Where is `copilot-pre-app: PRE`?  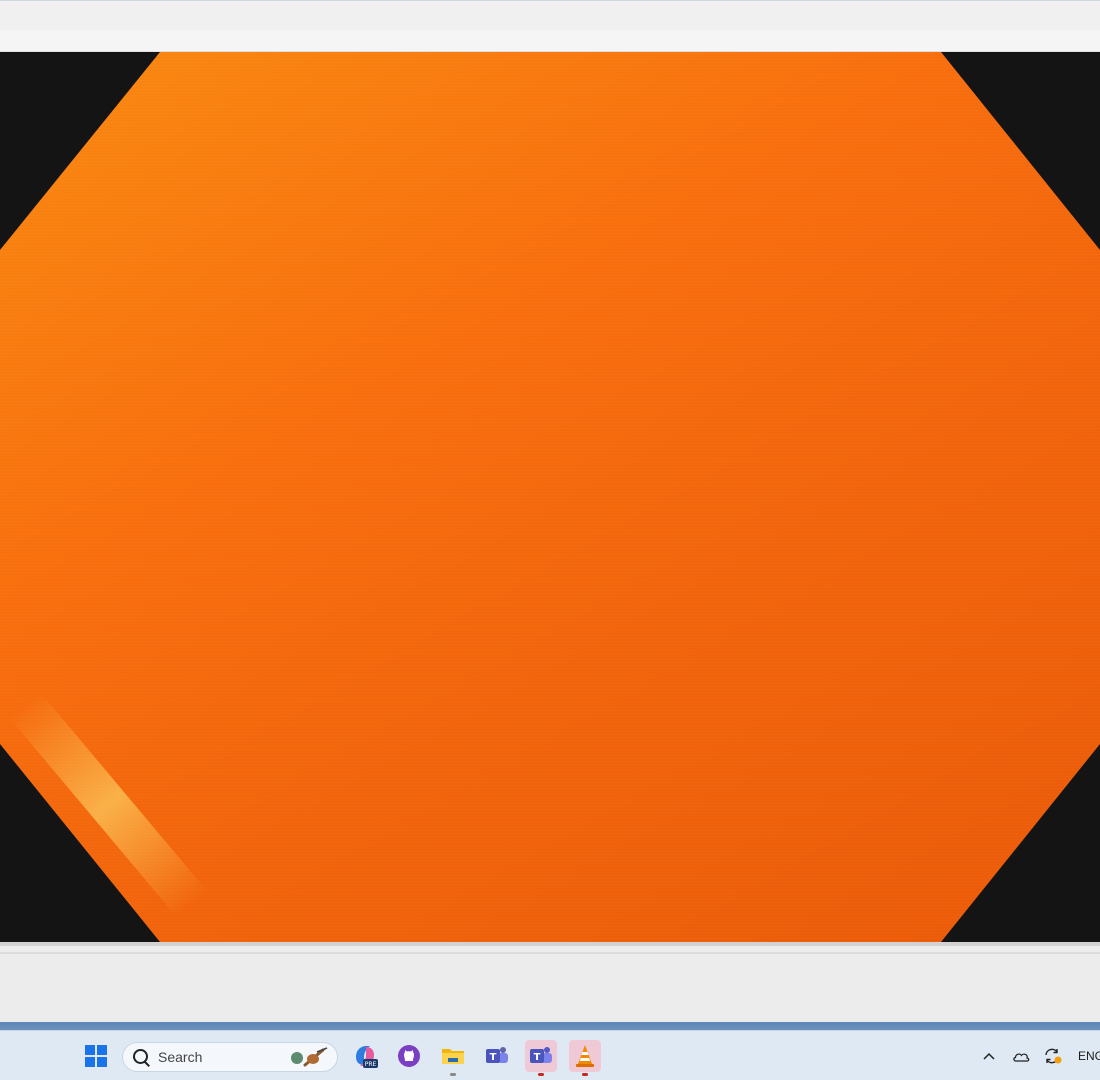
copilot-pre-app: PRE is located at coordinates (365, 1056).